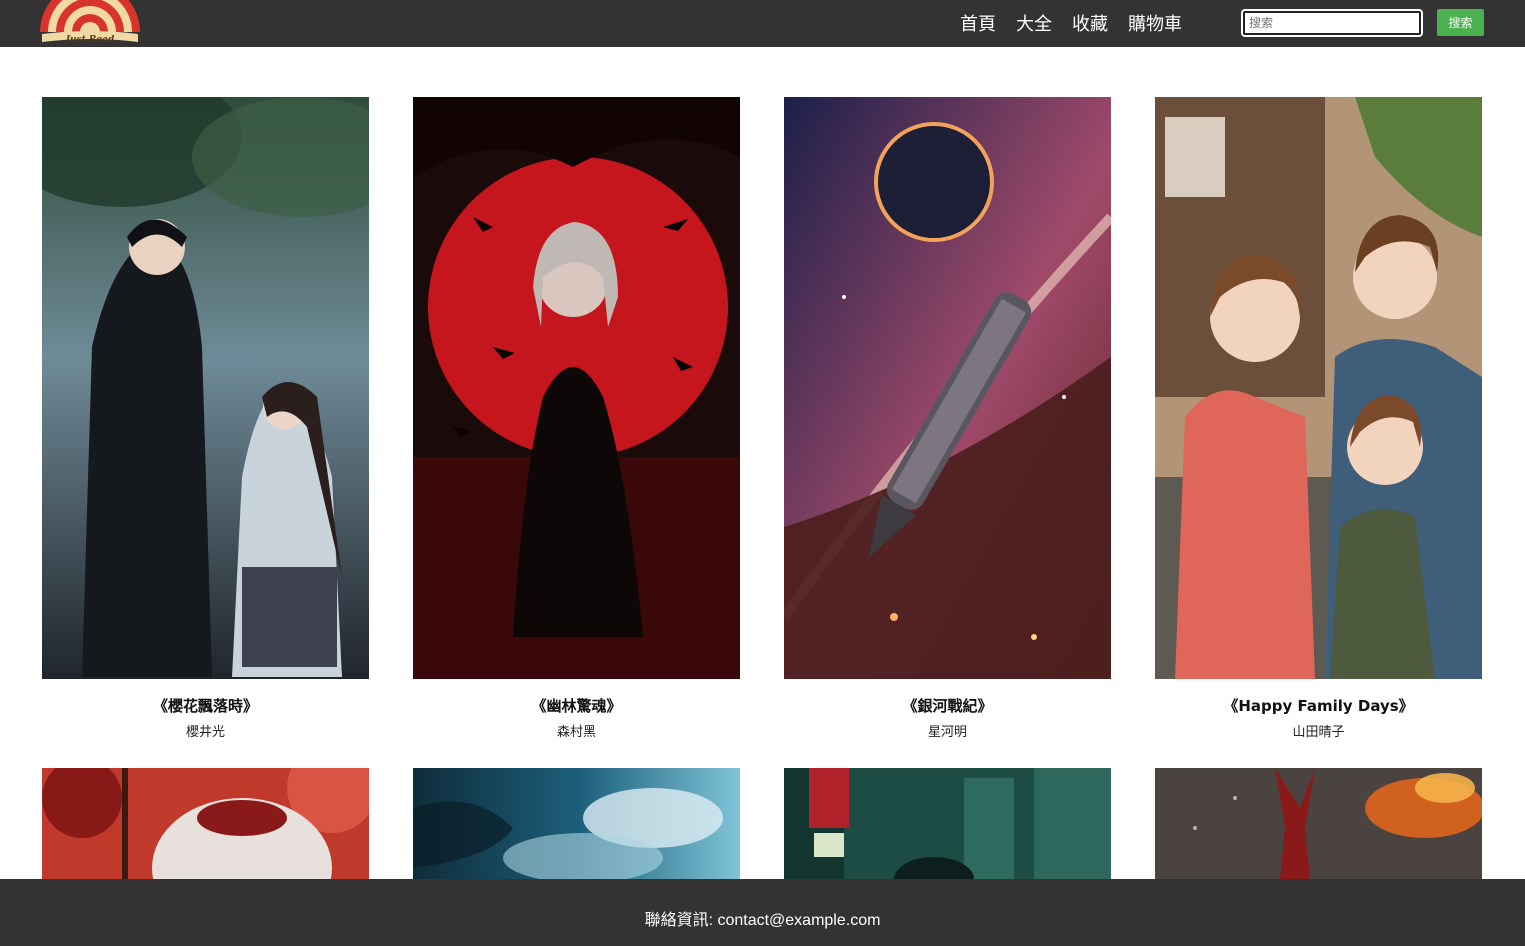 This screenshot has width=1525, height=946. What do you see at coordinates (1090, 23) in the screenshot?
I see `nav-favorites: 收藏` at bounding box center [1090, 23].